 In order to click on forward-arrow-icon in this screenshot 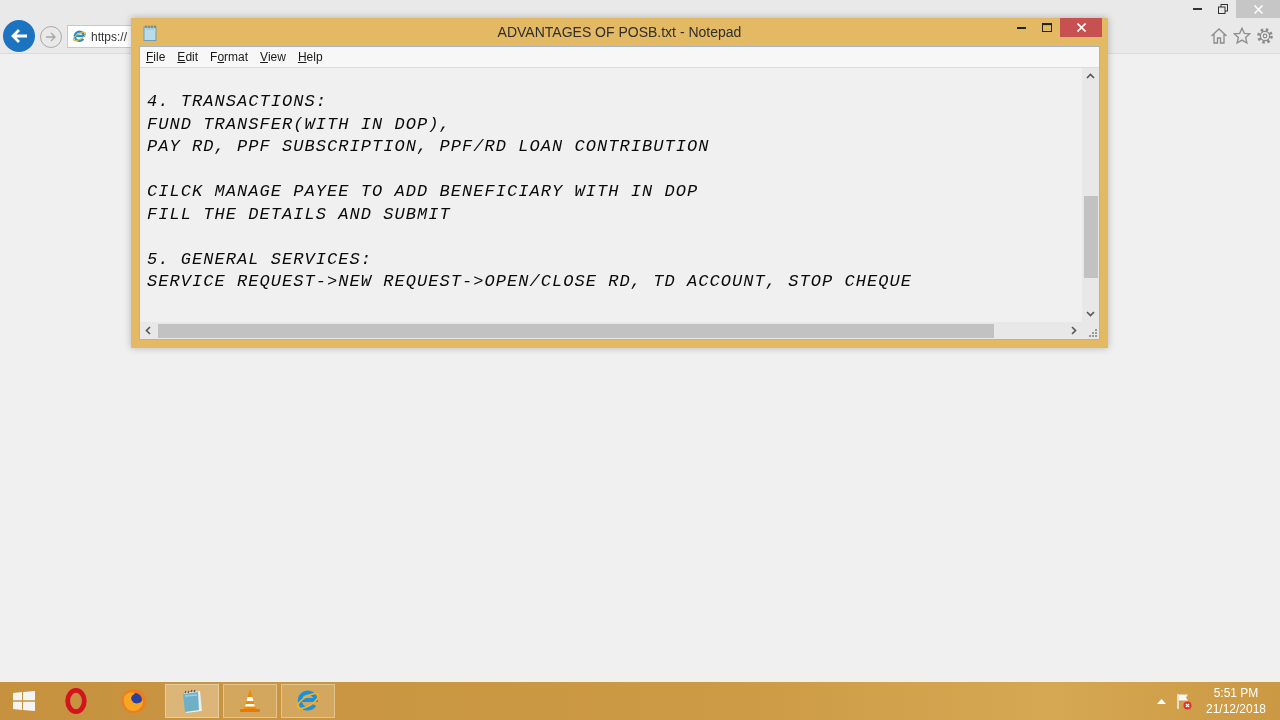, I will do `click(51, 37)`.